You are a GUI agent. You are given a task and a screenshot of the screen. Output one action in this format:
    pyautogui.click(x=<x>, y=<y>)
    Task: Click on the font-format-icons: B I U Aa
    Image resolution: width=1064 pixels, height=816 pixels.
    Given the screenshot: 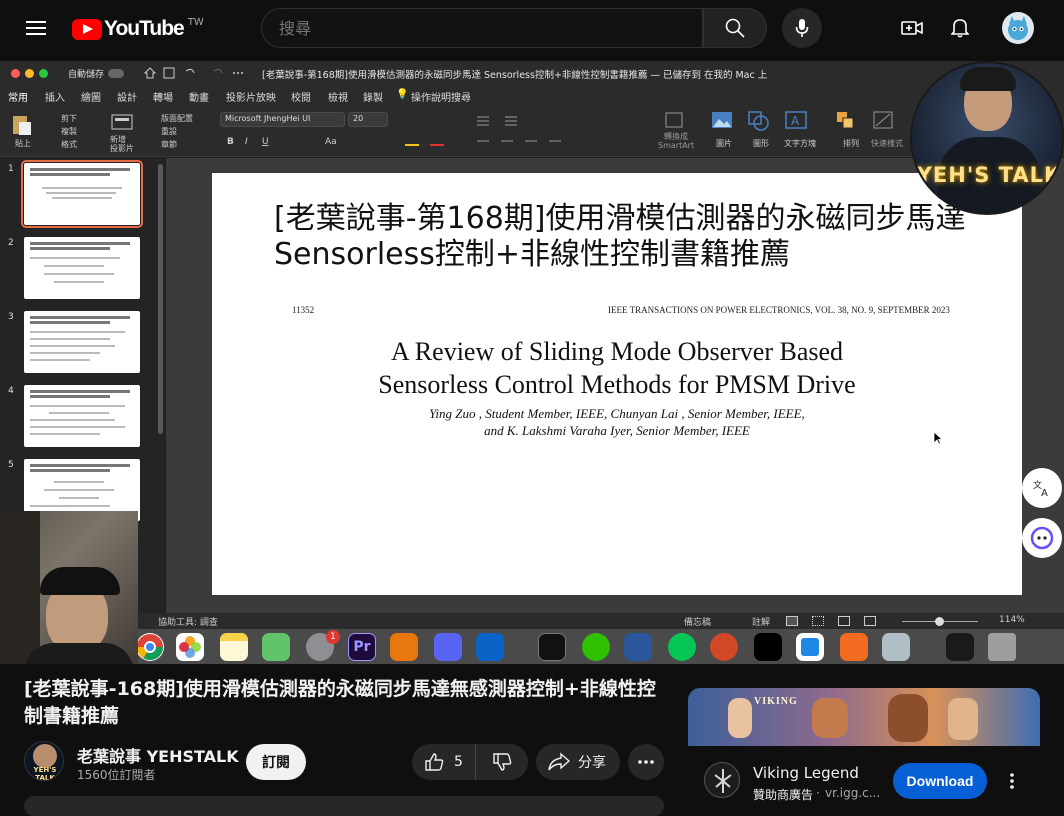 What is the action you would take?
    pyautogui.click(x=345, y=140)
    